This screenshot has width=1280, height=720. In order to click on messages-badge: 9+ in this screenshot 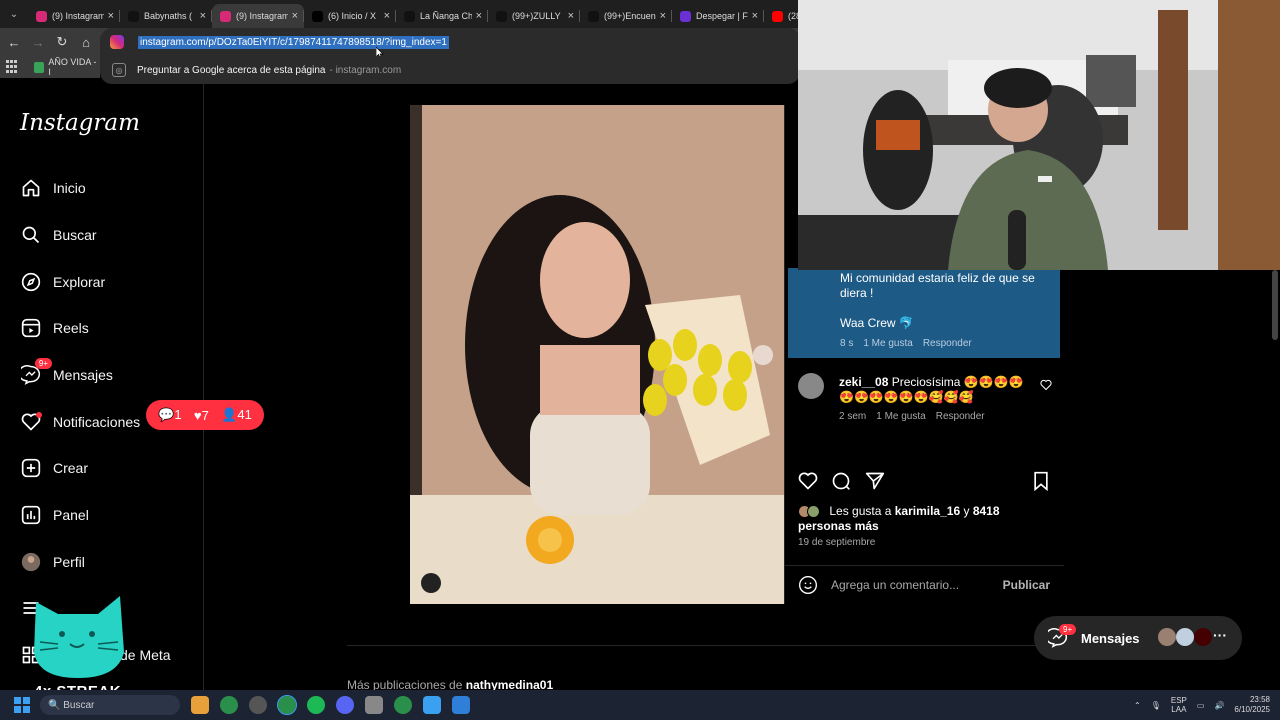, I will do `click(1068, 629)`.